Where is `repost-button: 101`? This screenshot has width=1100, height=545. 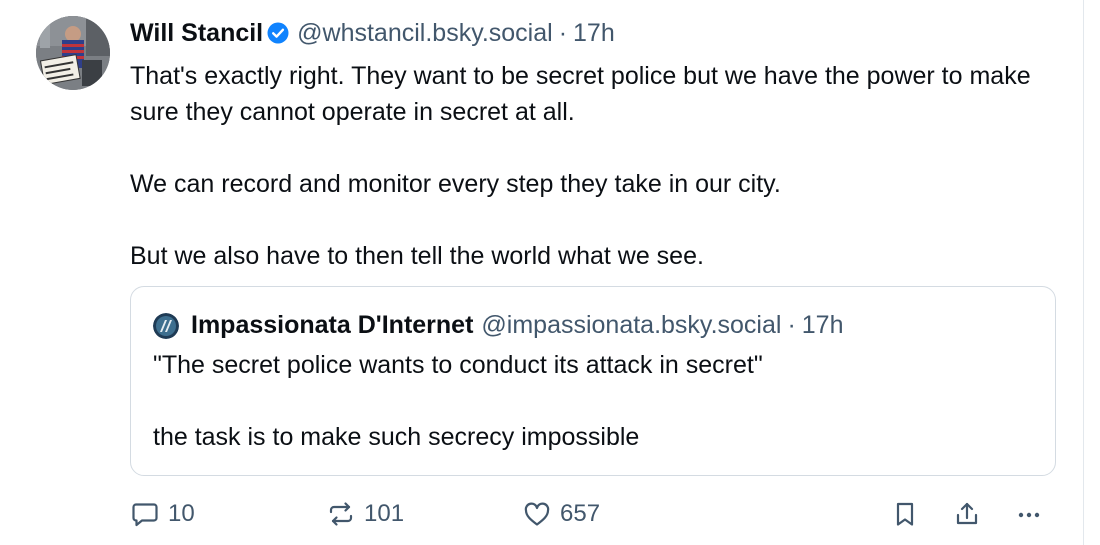 repost-button: 101 is located at coordinates (365, 514).